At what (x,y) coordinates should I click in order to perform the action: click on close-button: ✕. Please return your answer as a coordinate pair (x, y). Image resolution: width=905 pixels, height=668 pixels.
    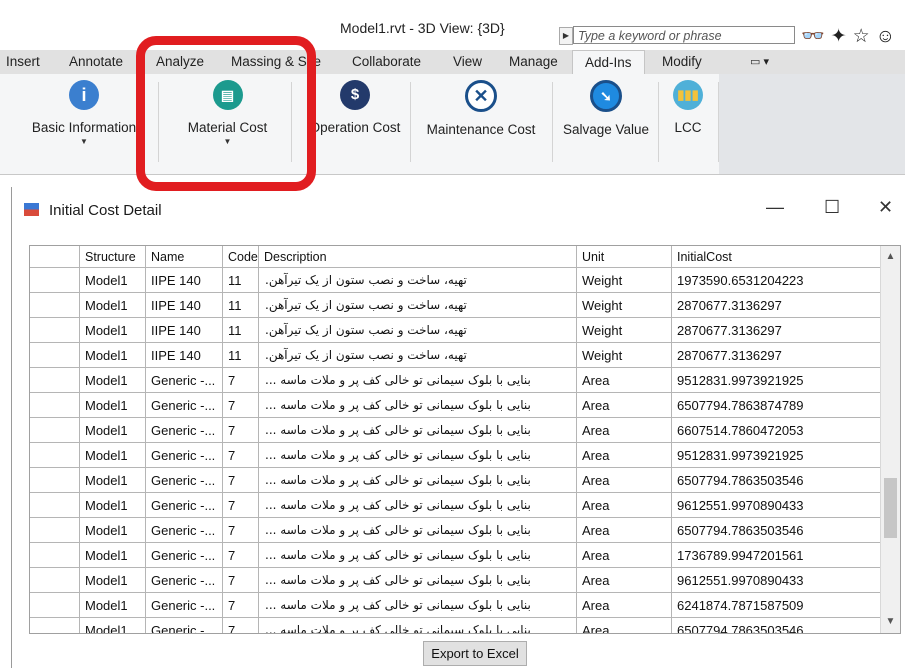
    Looking at the image, I should click on (885, 207).